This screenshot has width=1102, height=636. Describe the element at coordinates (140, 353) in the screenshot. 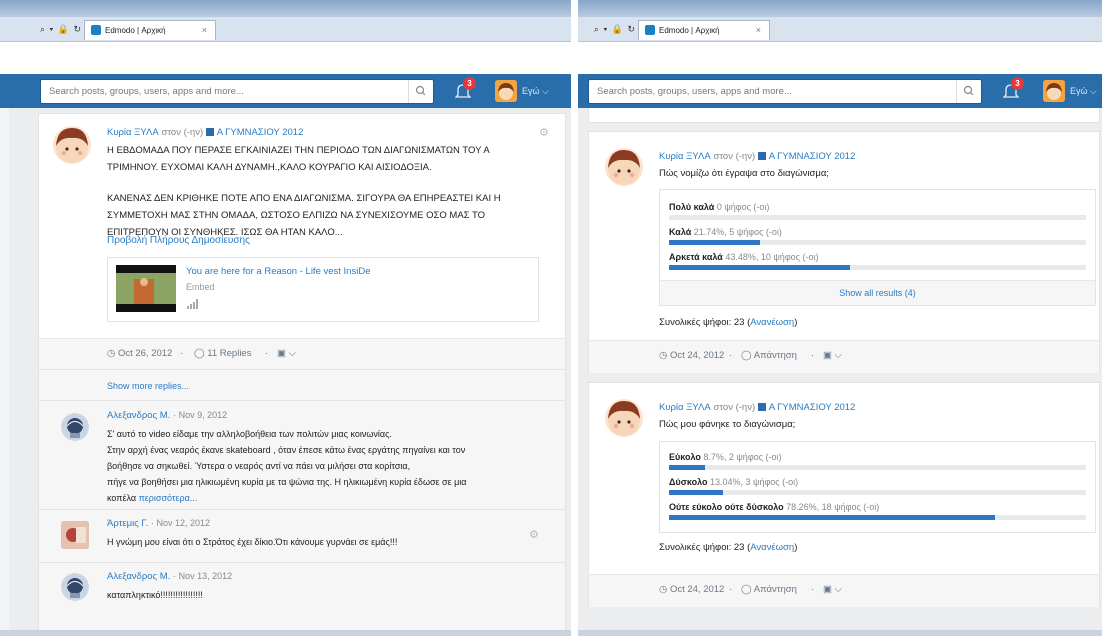

I see `post-date: ◷ Oct 26, 2012` at that location.